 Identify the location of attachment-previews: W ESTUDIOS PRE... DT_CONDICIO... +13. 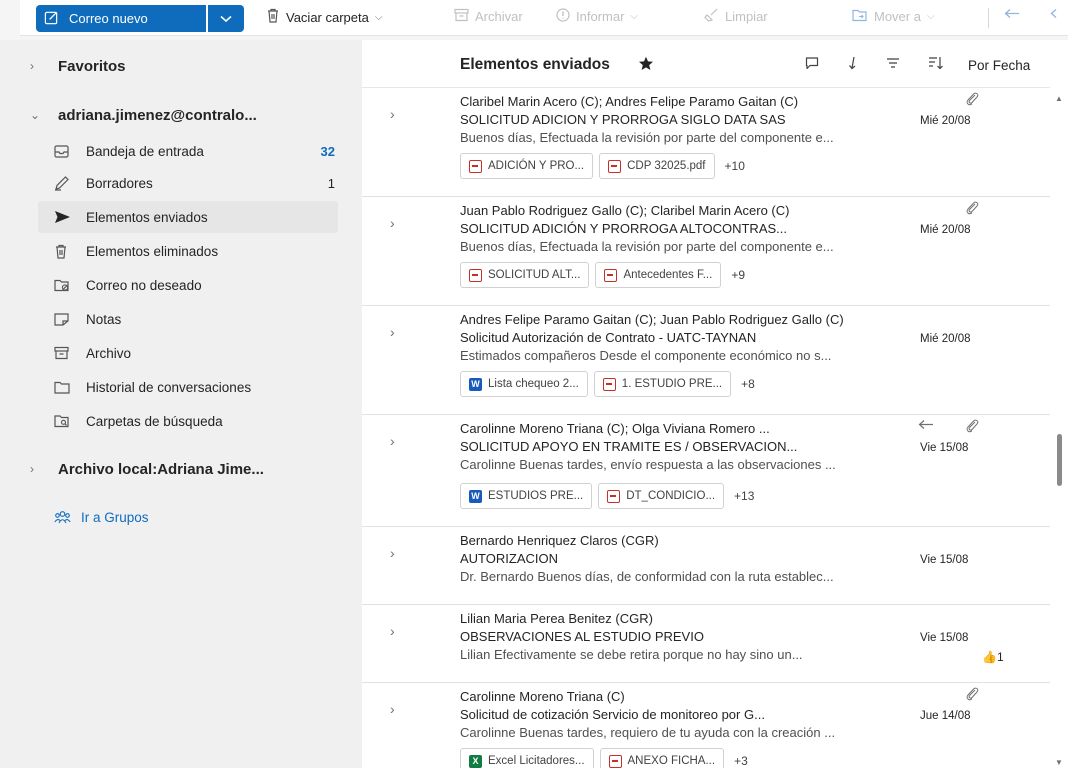
(607, 496).